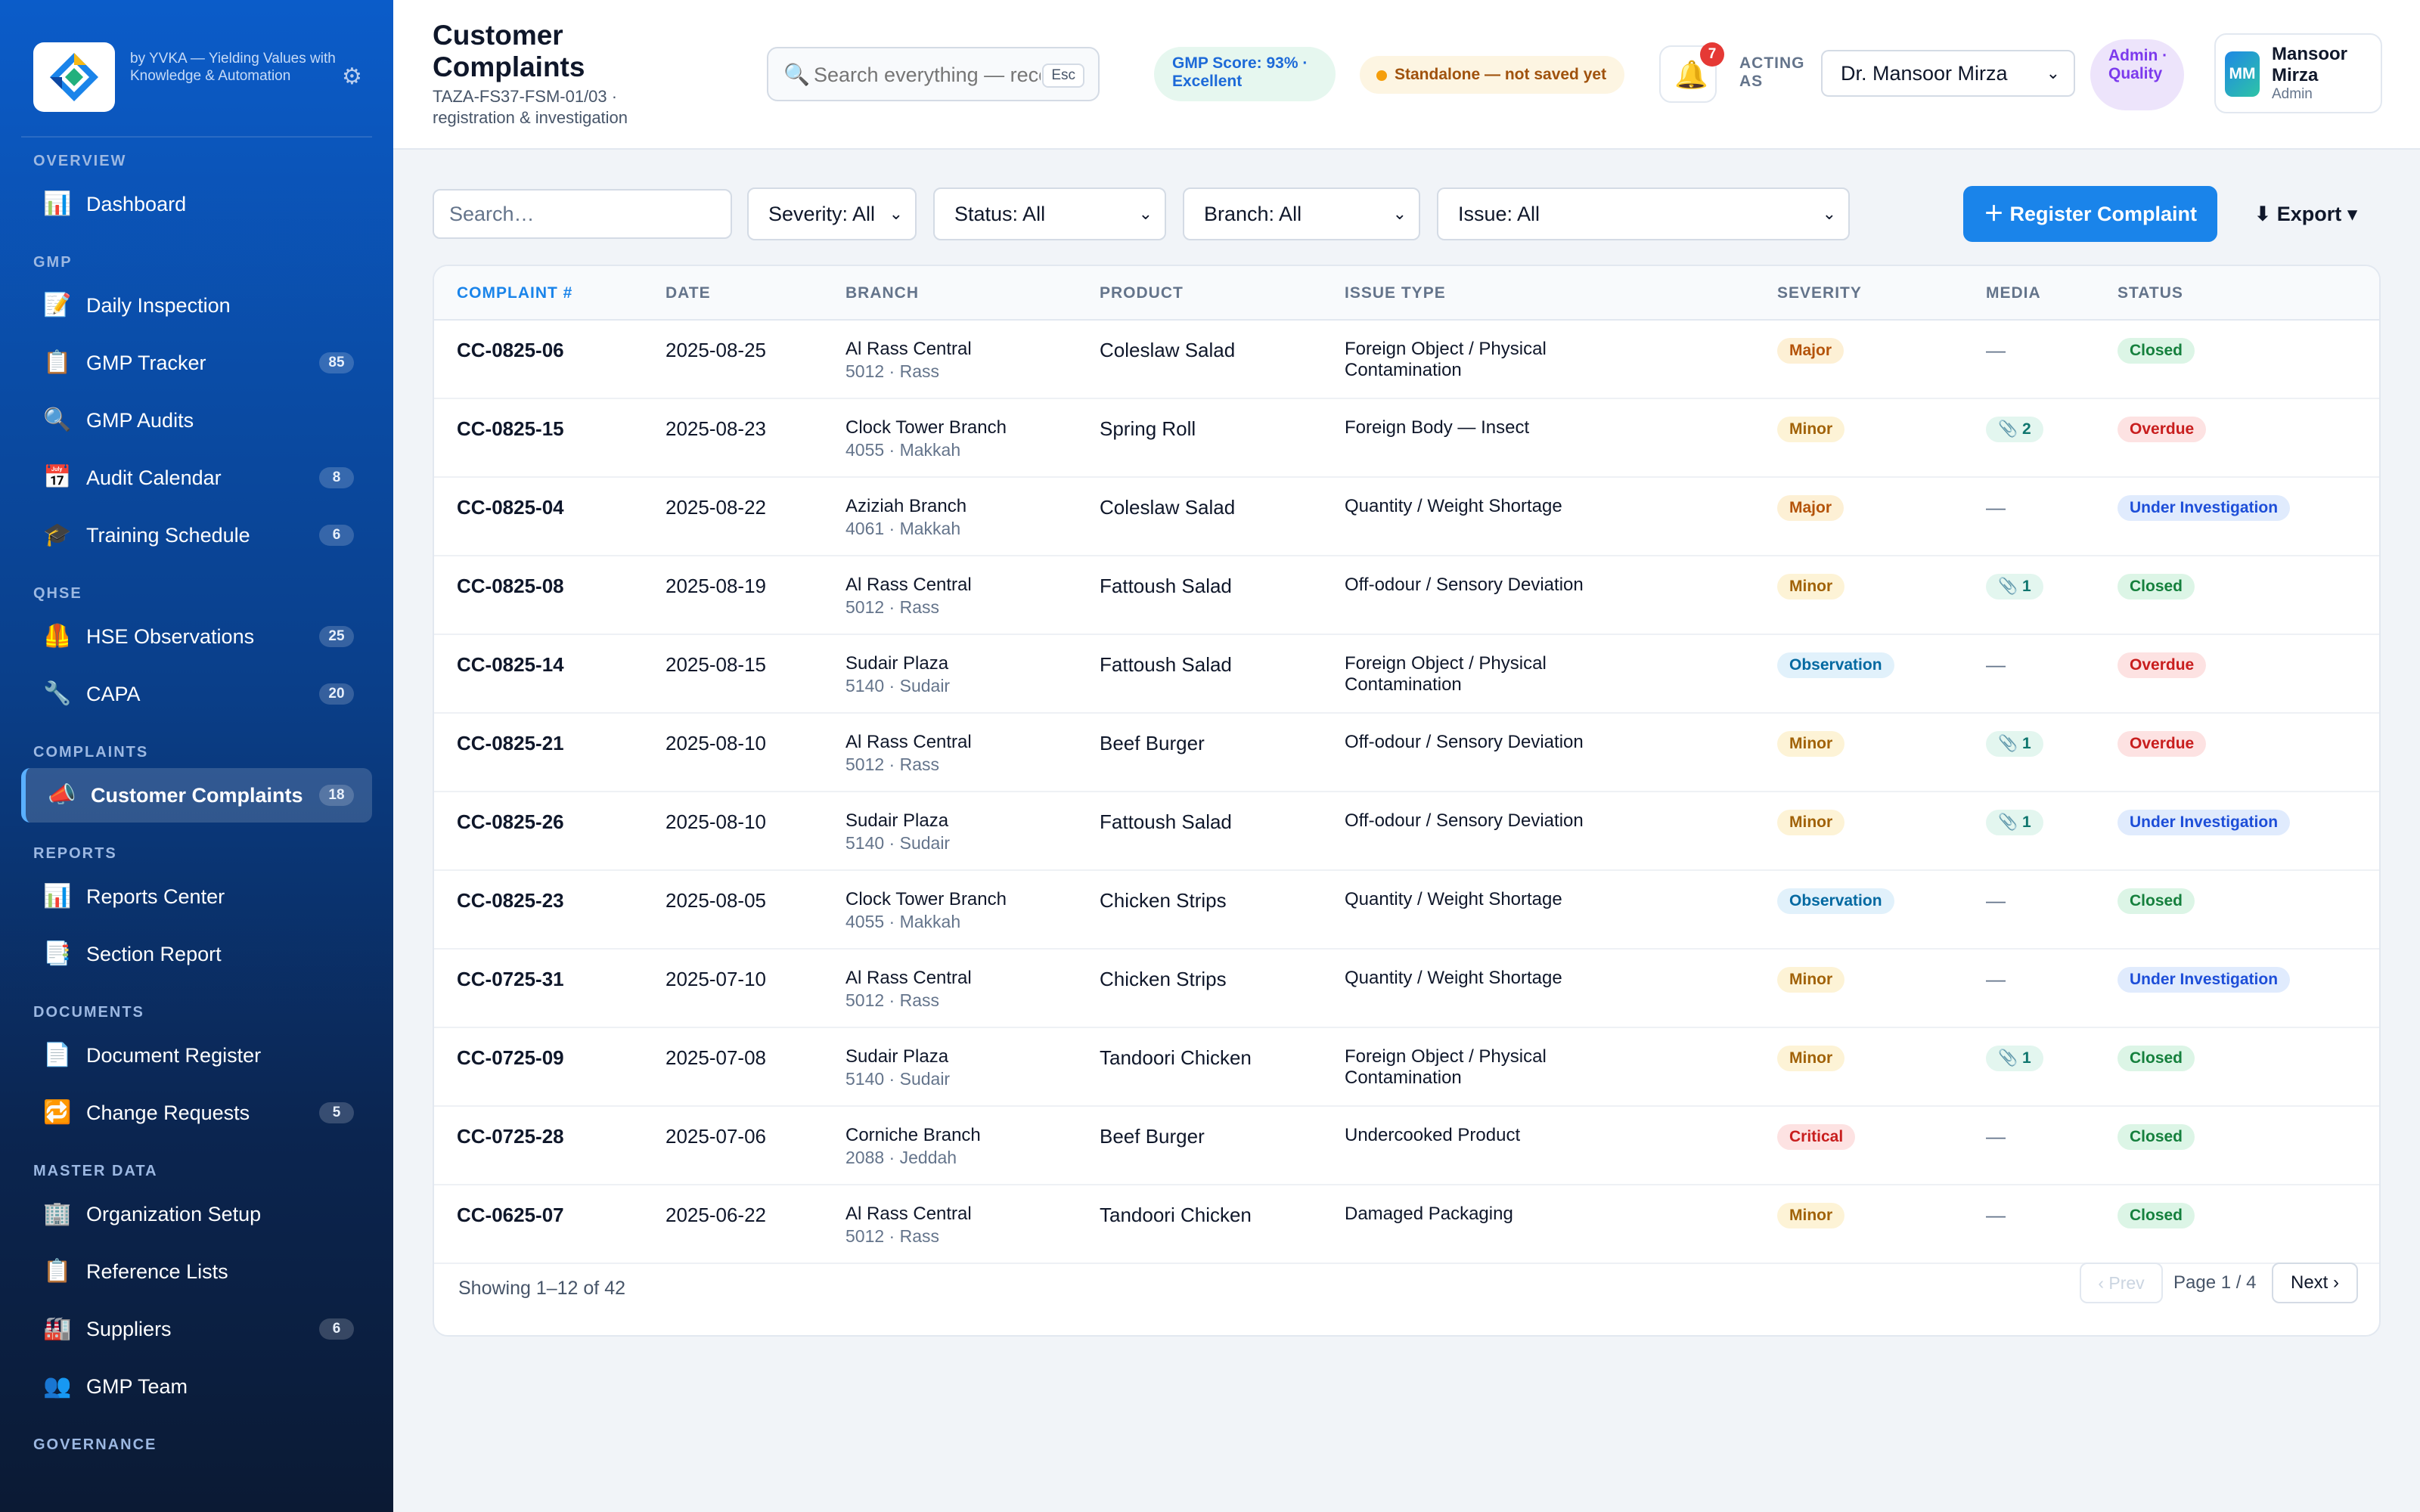 The width and height of the screenshot is (2420, 1512). What do you see at coordinates (196, 478) in the screenshot?
I see `sidebar-item-audit-calendar: 📅 Audit Calendar 8` at bounding box center [196, 478].